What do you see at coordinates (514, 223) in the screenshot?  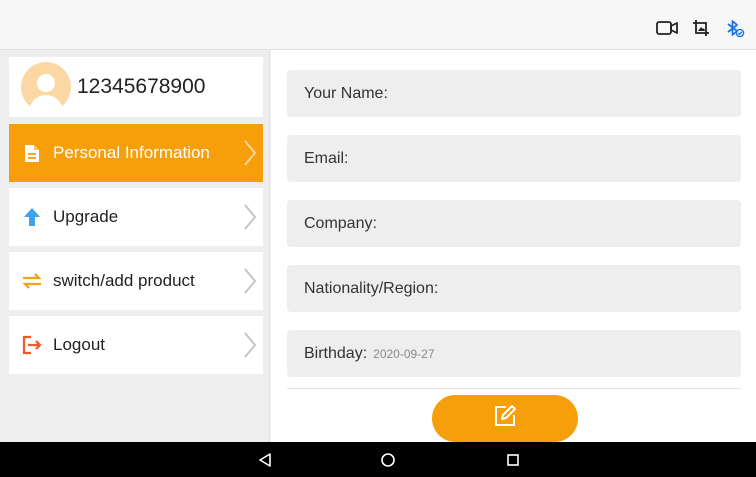 I see `company-field: Company:` at bounding box center [514, 223].